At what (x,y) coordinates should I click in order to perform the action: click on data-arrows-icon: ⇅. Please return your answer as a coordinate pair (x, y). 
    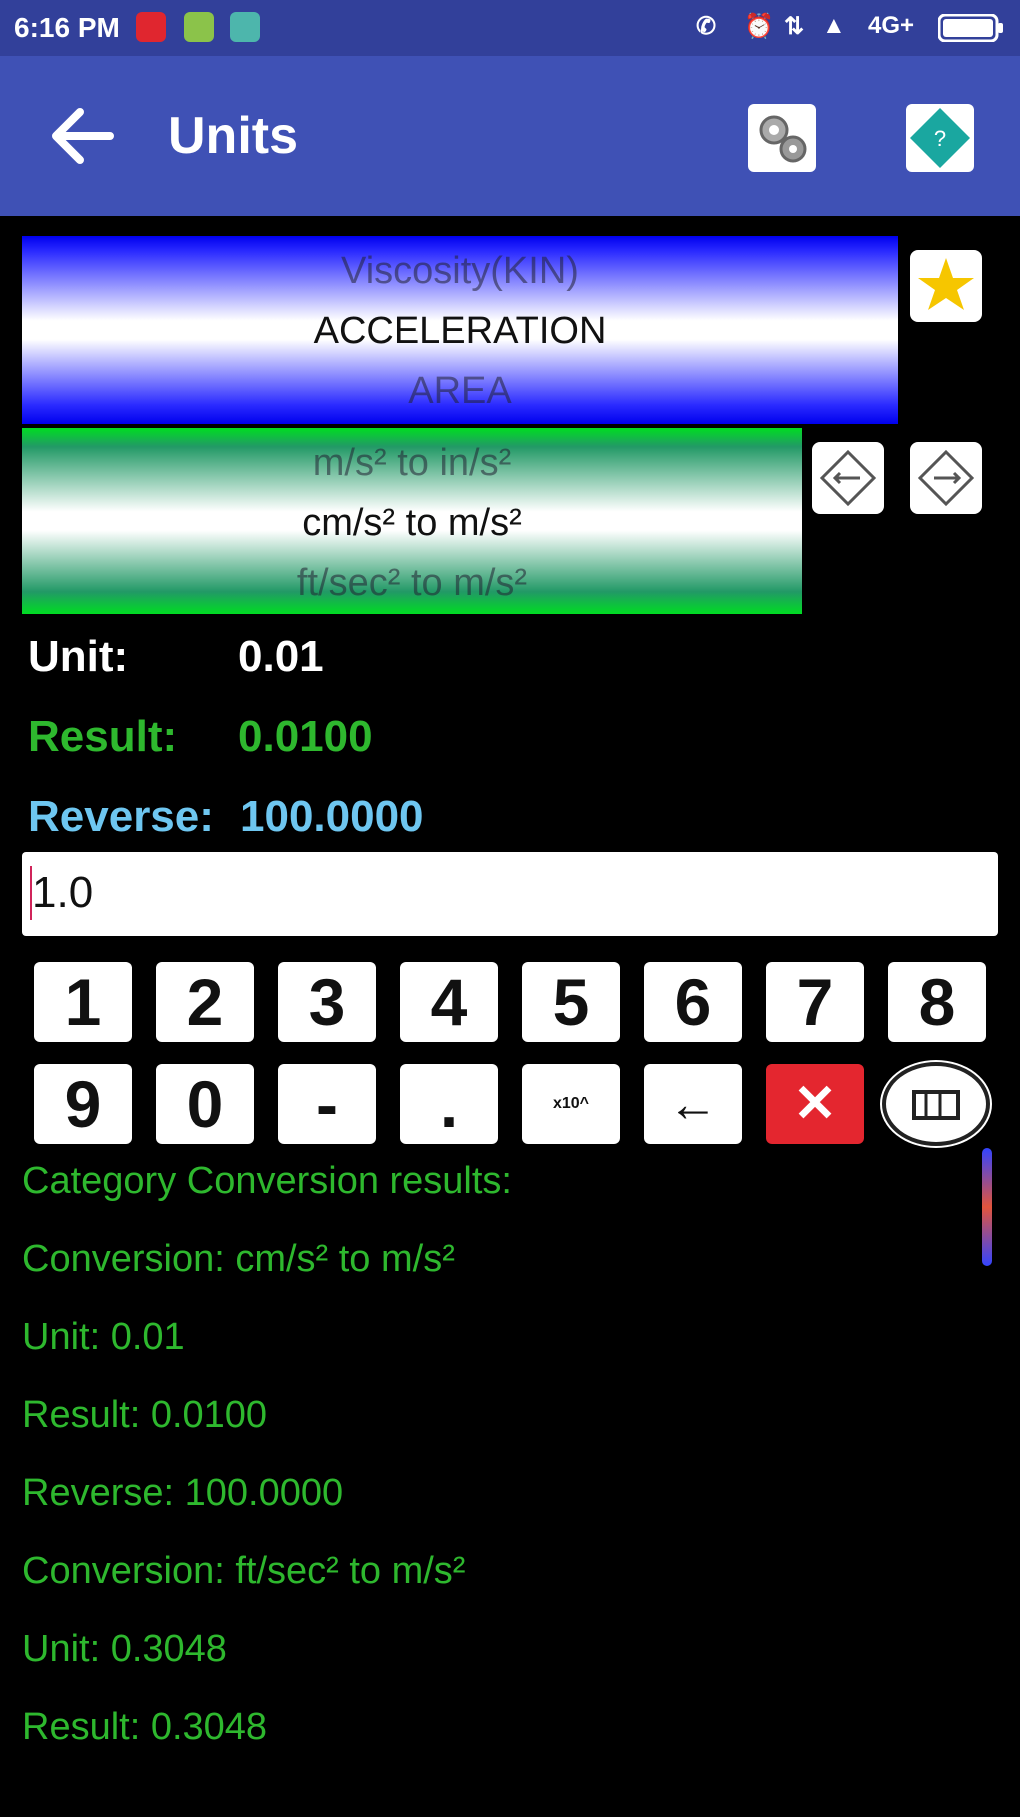
    Looking at the image, I should click on (794, 26).